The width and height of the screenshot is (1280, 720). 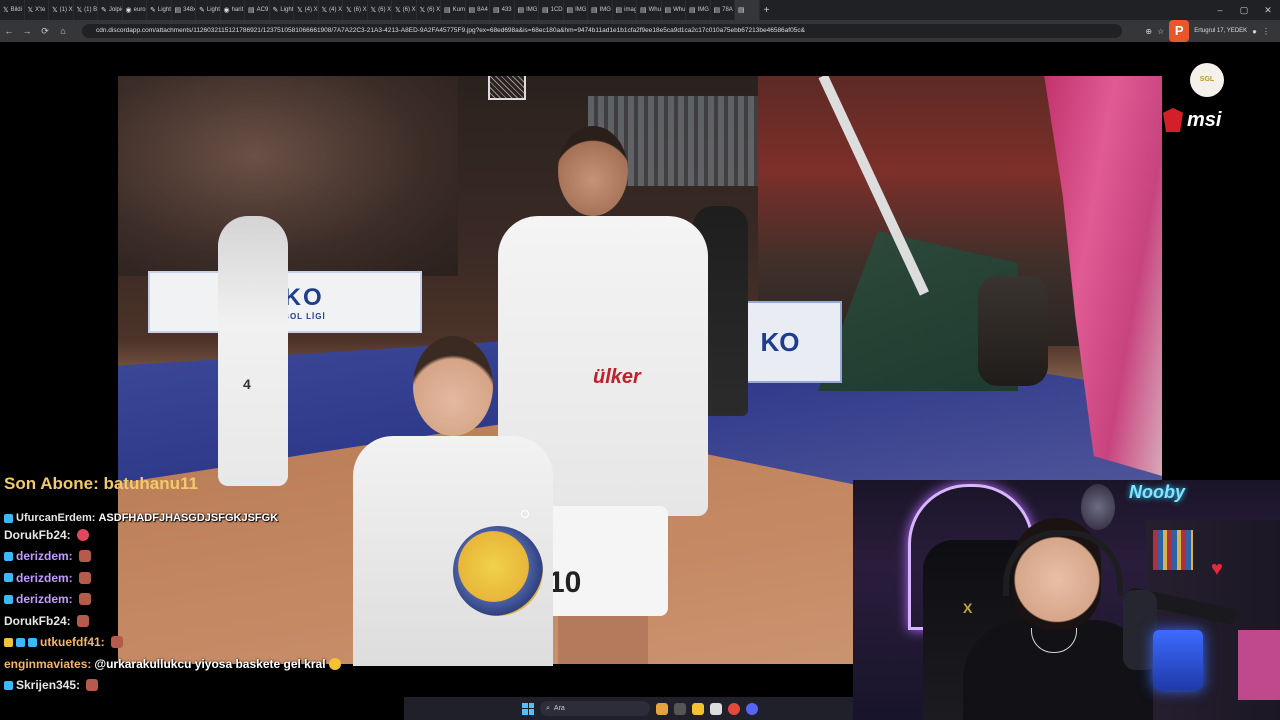 I want to click on browser-tab: ▤ AC9, so click(x=257, y=10).